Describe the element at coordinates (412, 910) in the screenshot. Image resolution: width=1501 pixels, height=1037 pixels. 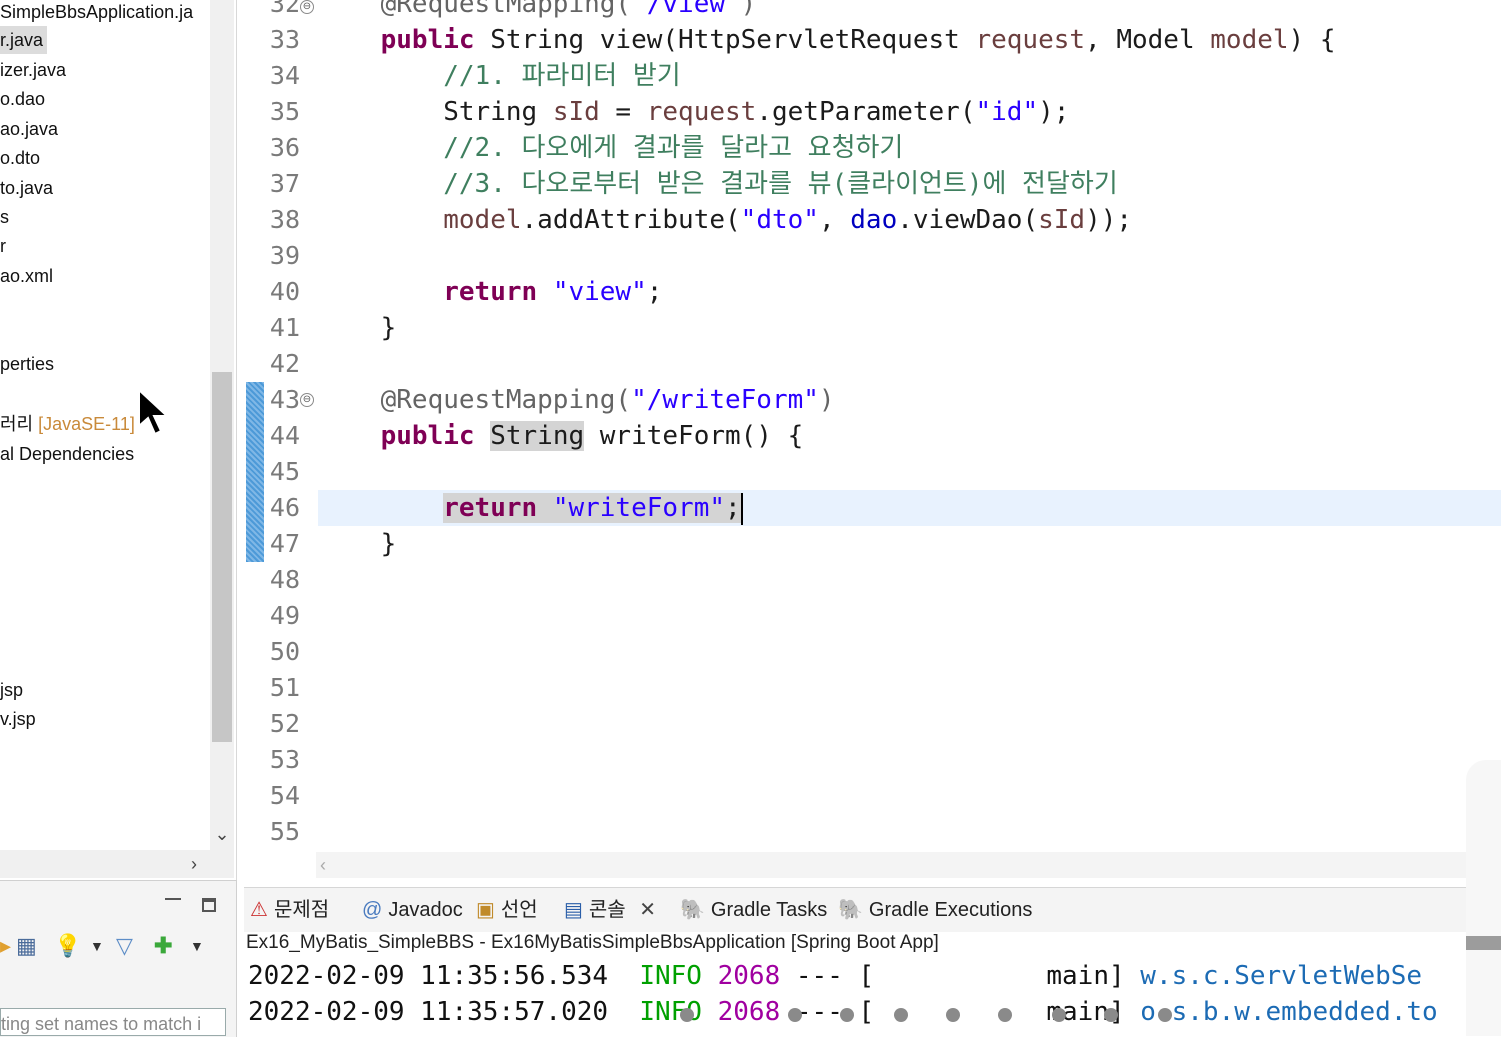
I see `tab-javadoc: @ Javadoc` at that location.